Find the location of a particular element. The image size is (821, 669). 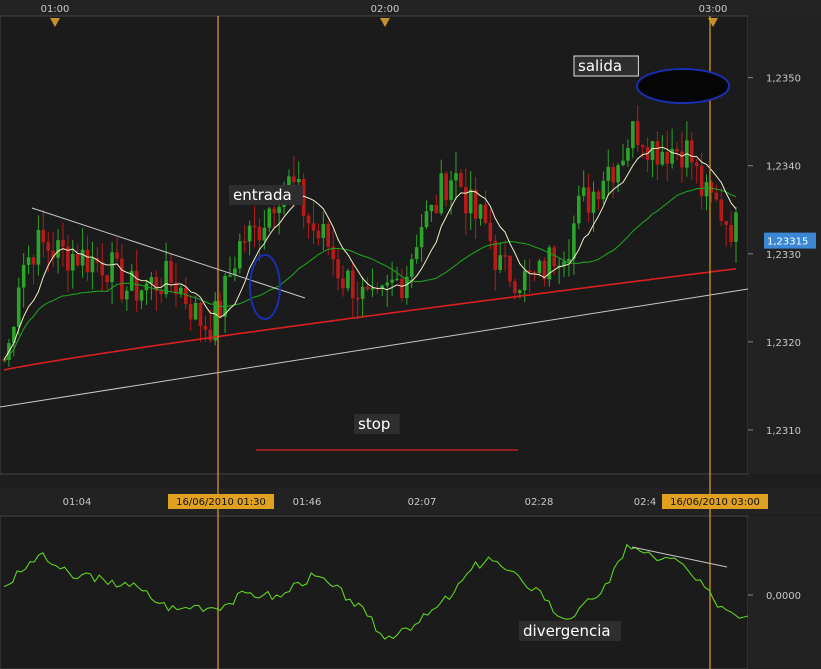

bottom-time-label: 02:4 is located at coordinates (645, 502).